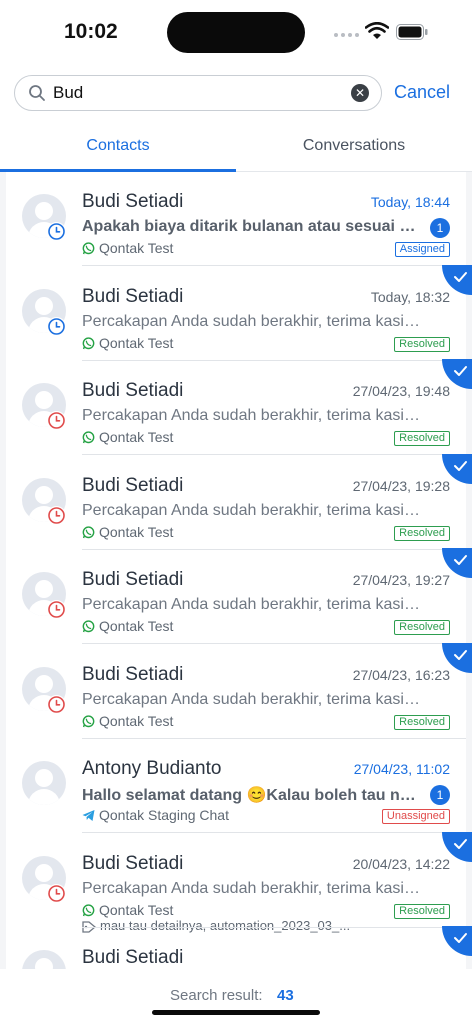 Image resolution: width=472 pixels, height=1024 pixels. I want to click on tab-bar: Contacts Conversations, so click(236, 148).